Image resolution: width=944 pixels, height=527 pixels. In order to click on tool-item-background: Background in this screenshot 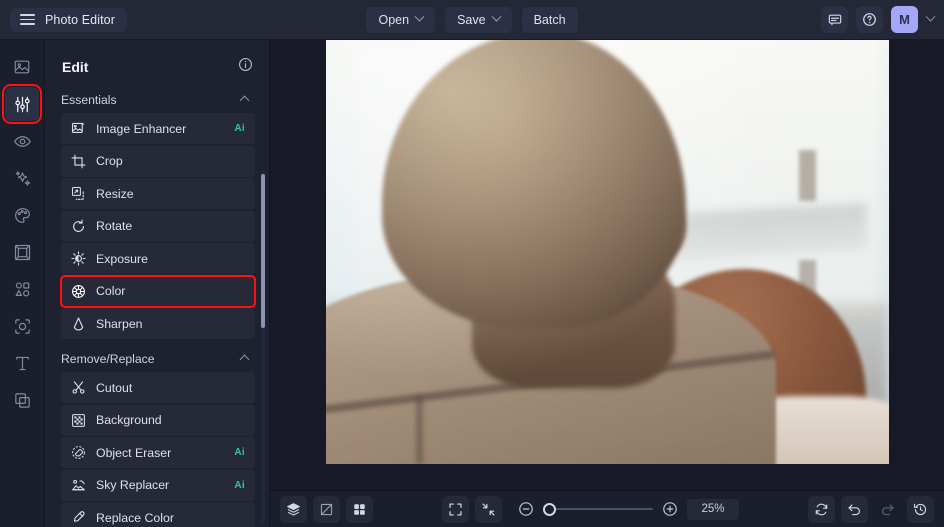, I will do `click(158, 420)`.